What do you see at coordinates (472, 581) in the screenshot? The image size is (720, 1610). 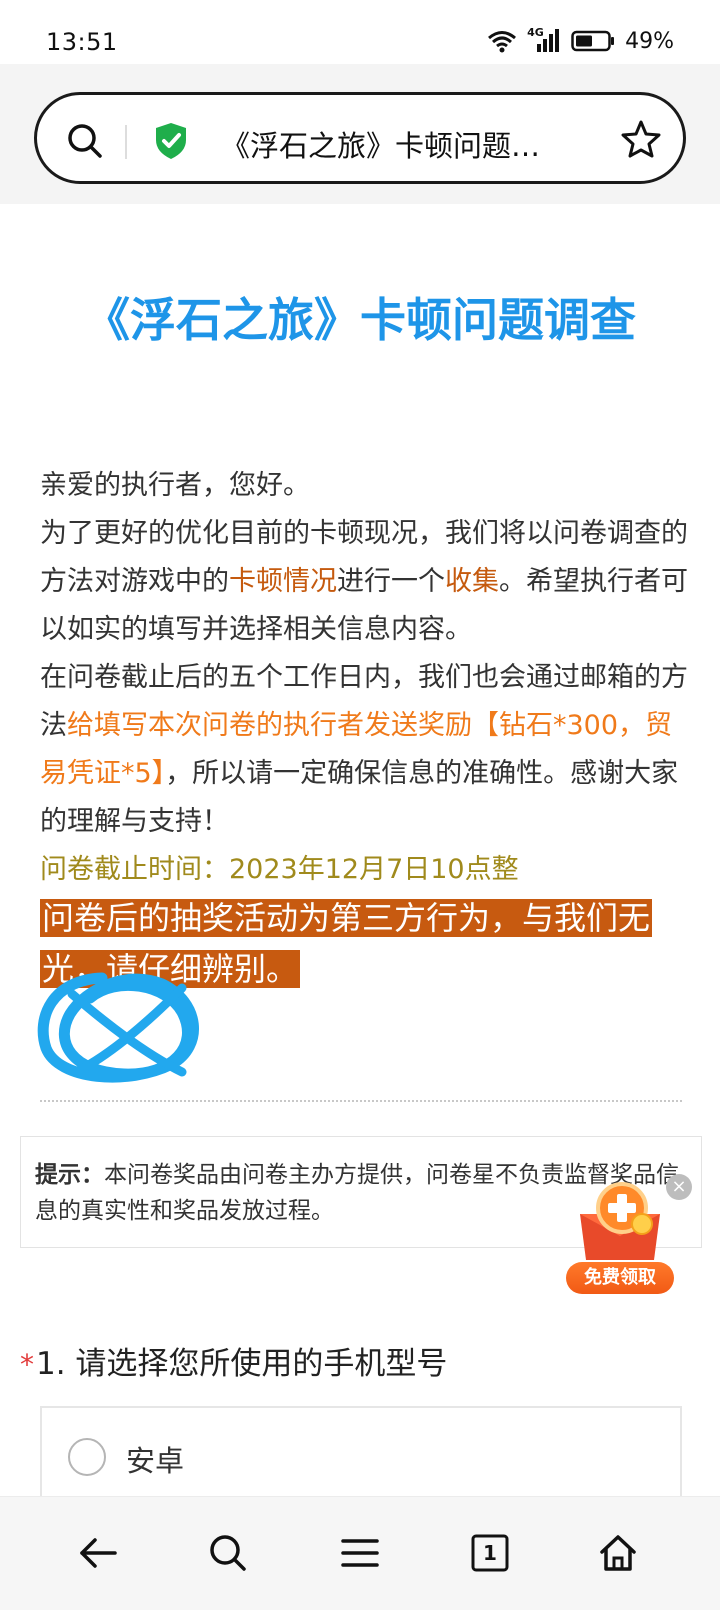 I see `highlight-text: 收集` at bounding box center [472, 581].